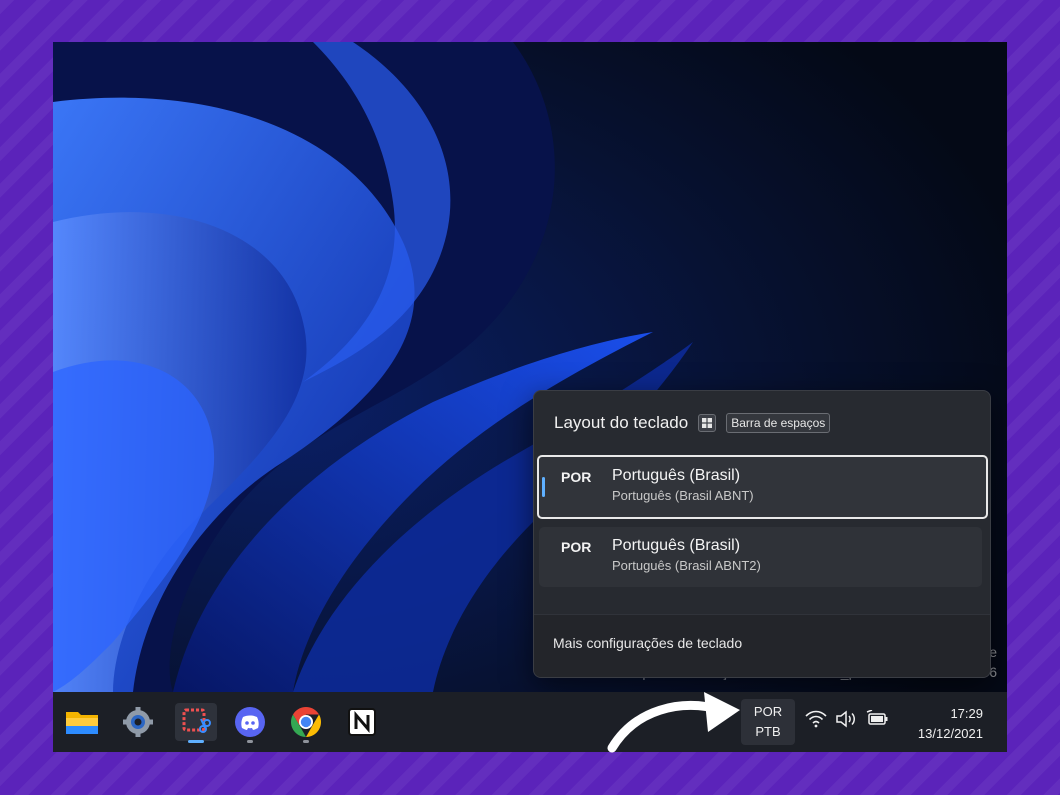 Image resolution: width=1060 pixels, height=795 pixels. What do you see at coordinates (621, 422) in the screenshot?
I see `flyout-title: Layout do teclado` at bounding box center [621, 422].